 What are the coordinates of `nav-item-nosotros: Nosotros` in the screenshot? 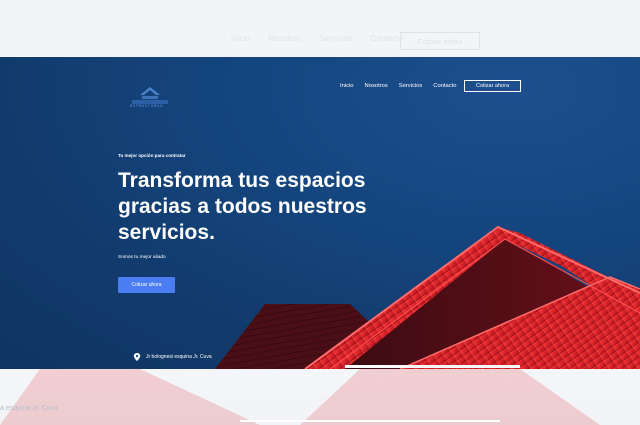 It's located at (376, 86).